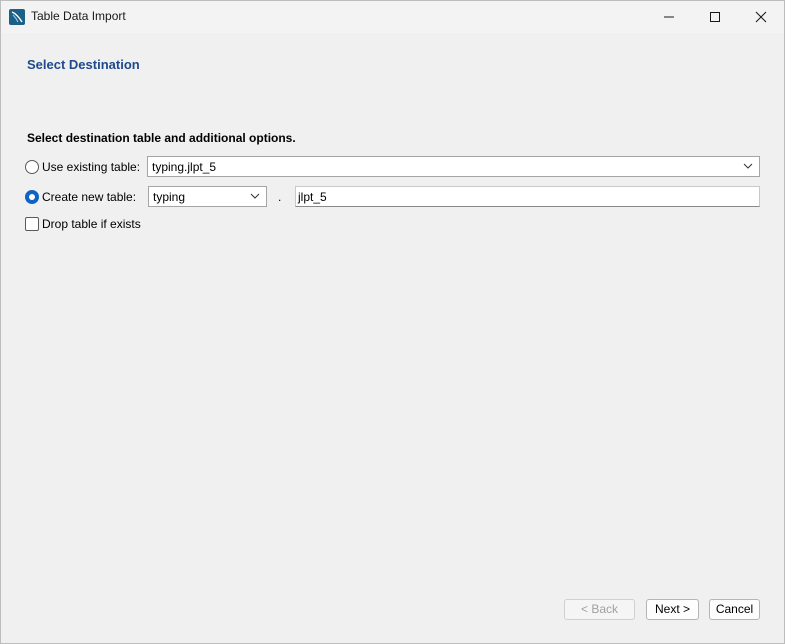  Describe the element at coordinates (599, 609) in the screenshot. I see `back-button: < Back` at that location.